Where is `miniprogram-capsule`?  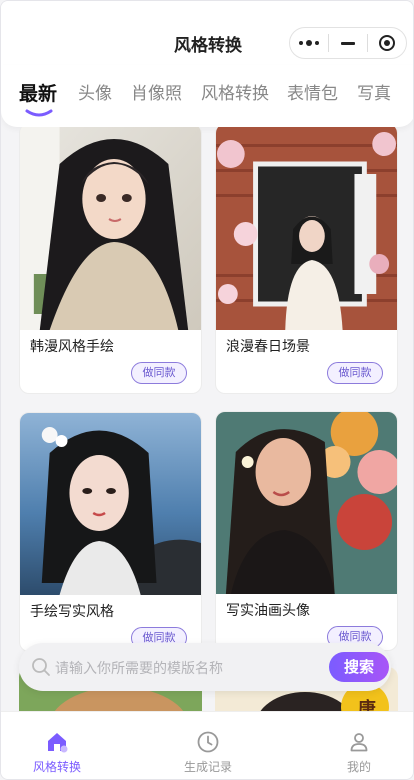
miniprogram-capsule is located at coordinates (348, 43).